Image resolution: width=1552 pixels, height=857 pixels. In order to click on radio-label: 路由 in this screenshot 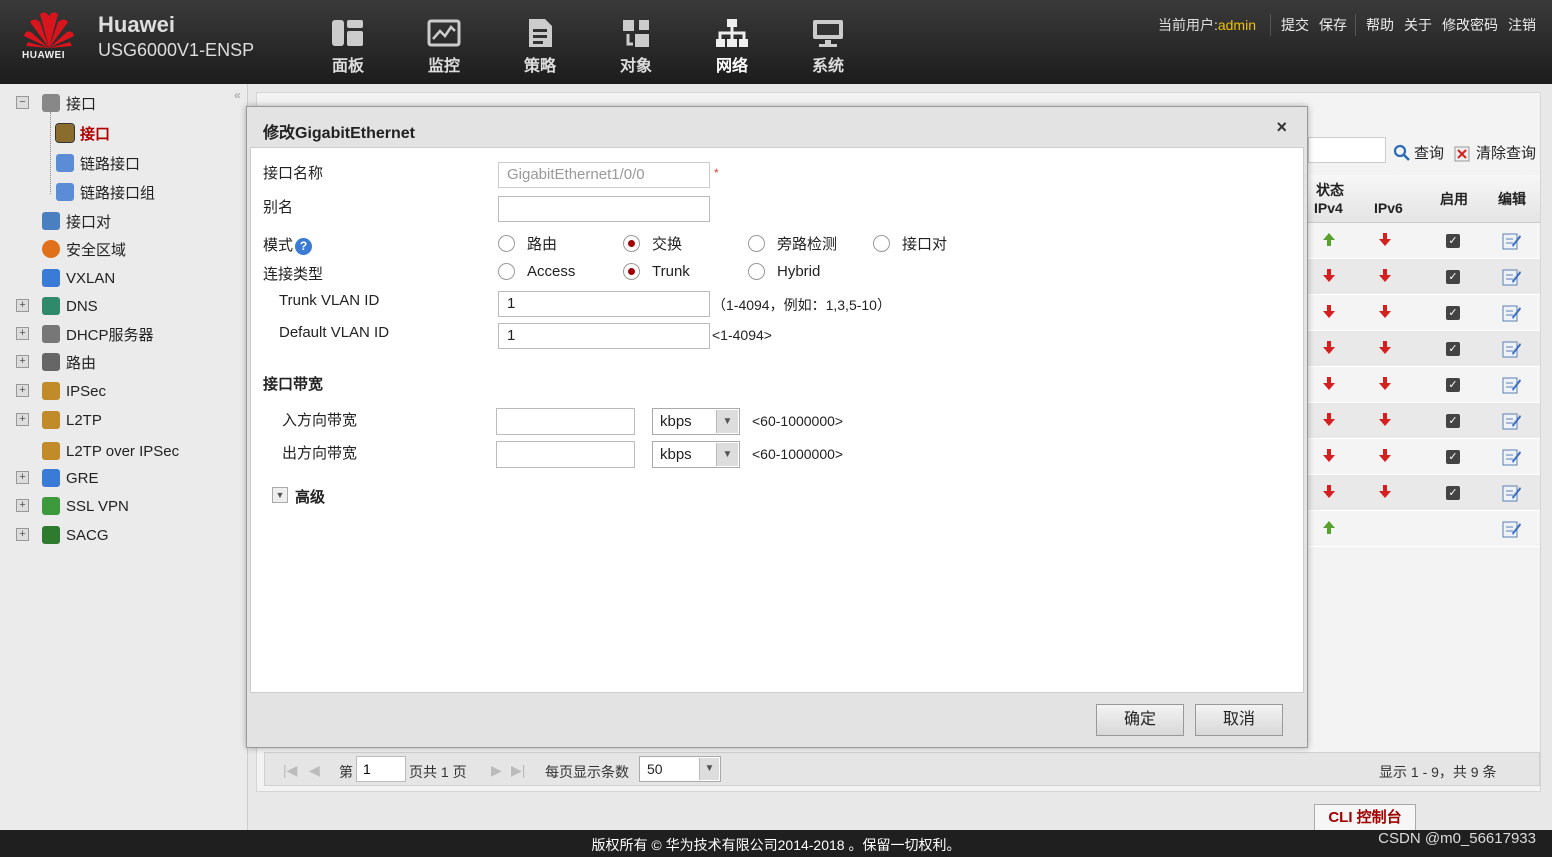, I will do `click(542, 244)`.